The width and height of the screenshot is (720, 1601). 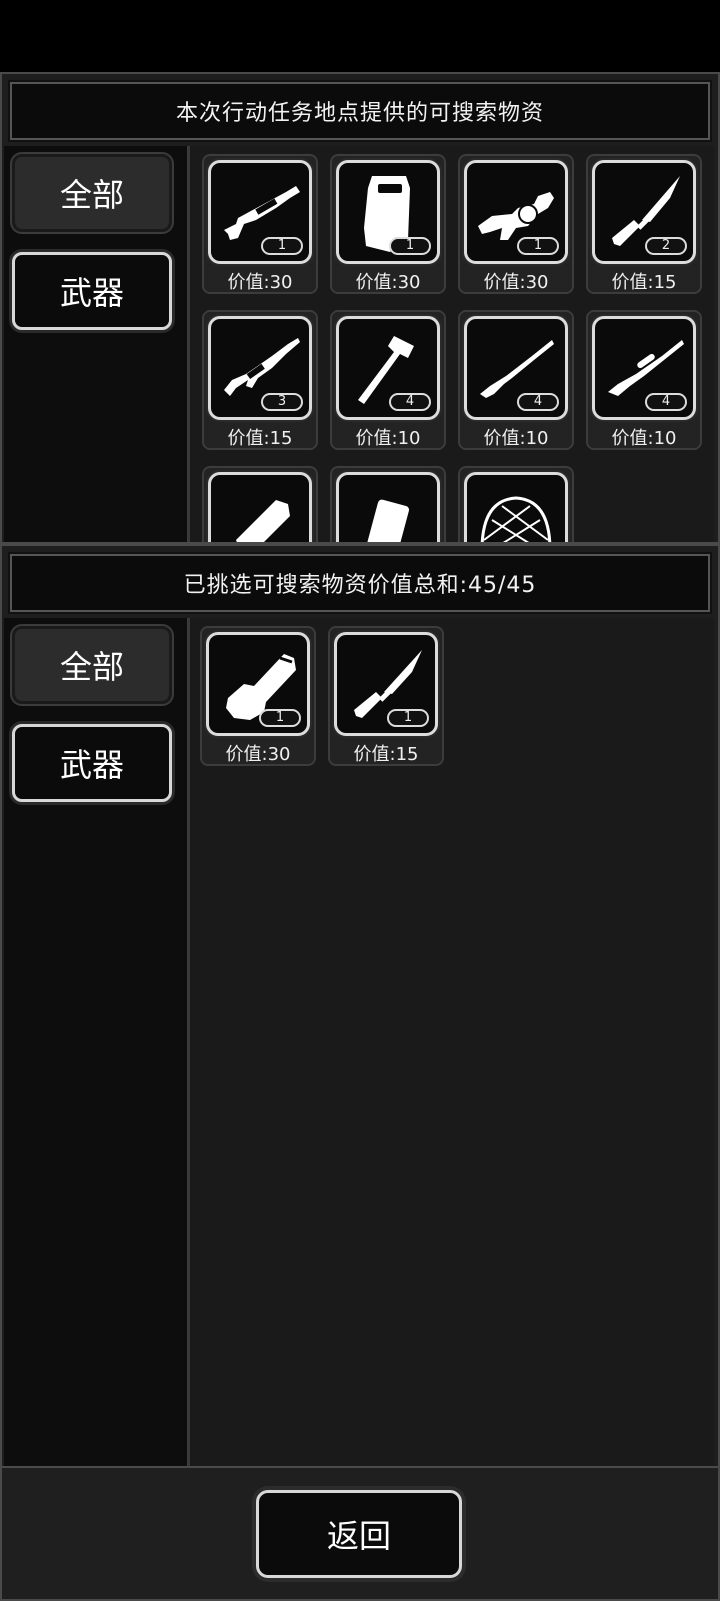 I want to click on item-card: 1 价值:15, so click(x=386, y=696).